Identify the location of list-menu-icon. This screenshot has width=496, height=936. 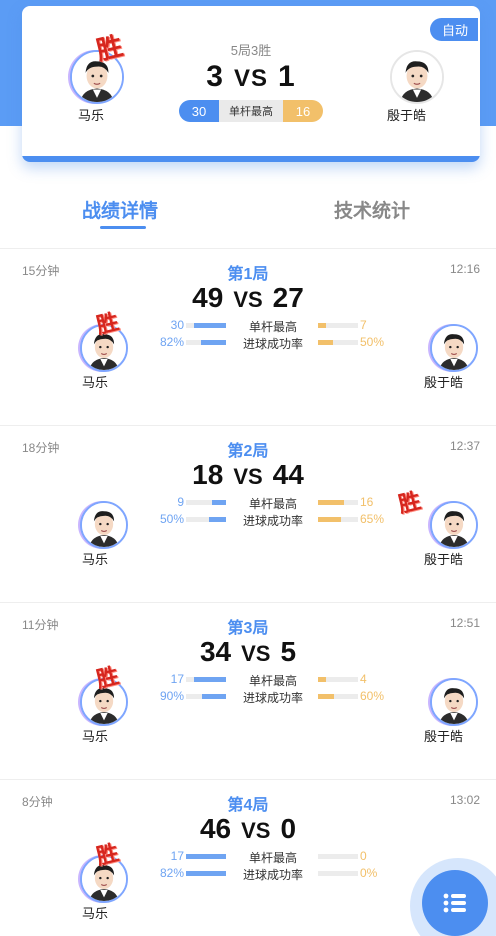
(454, 903).